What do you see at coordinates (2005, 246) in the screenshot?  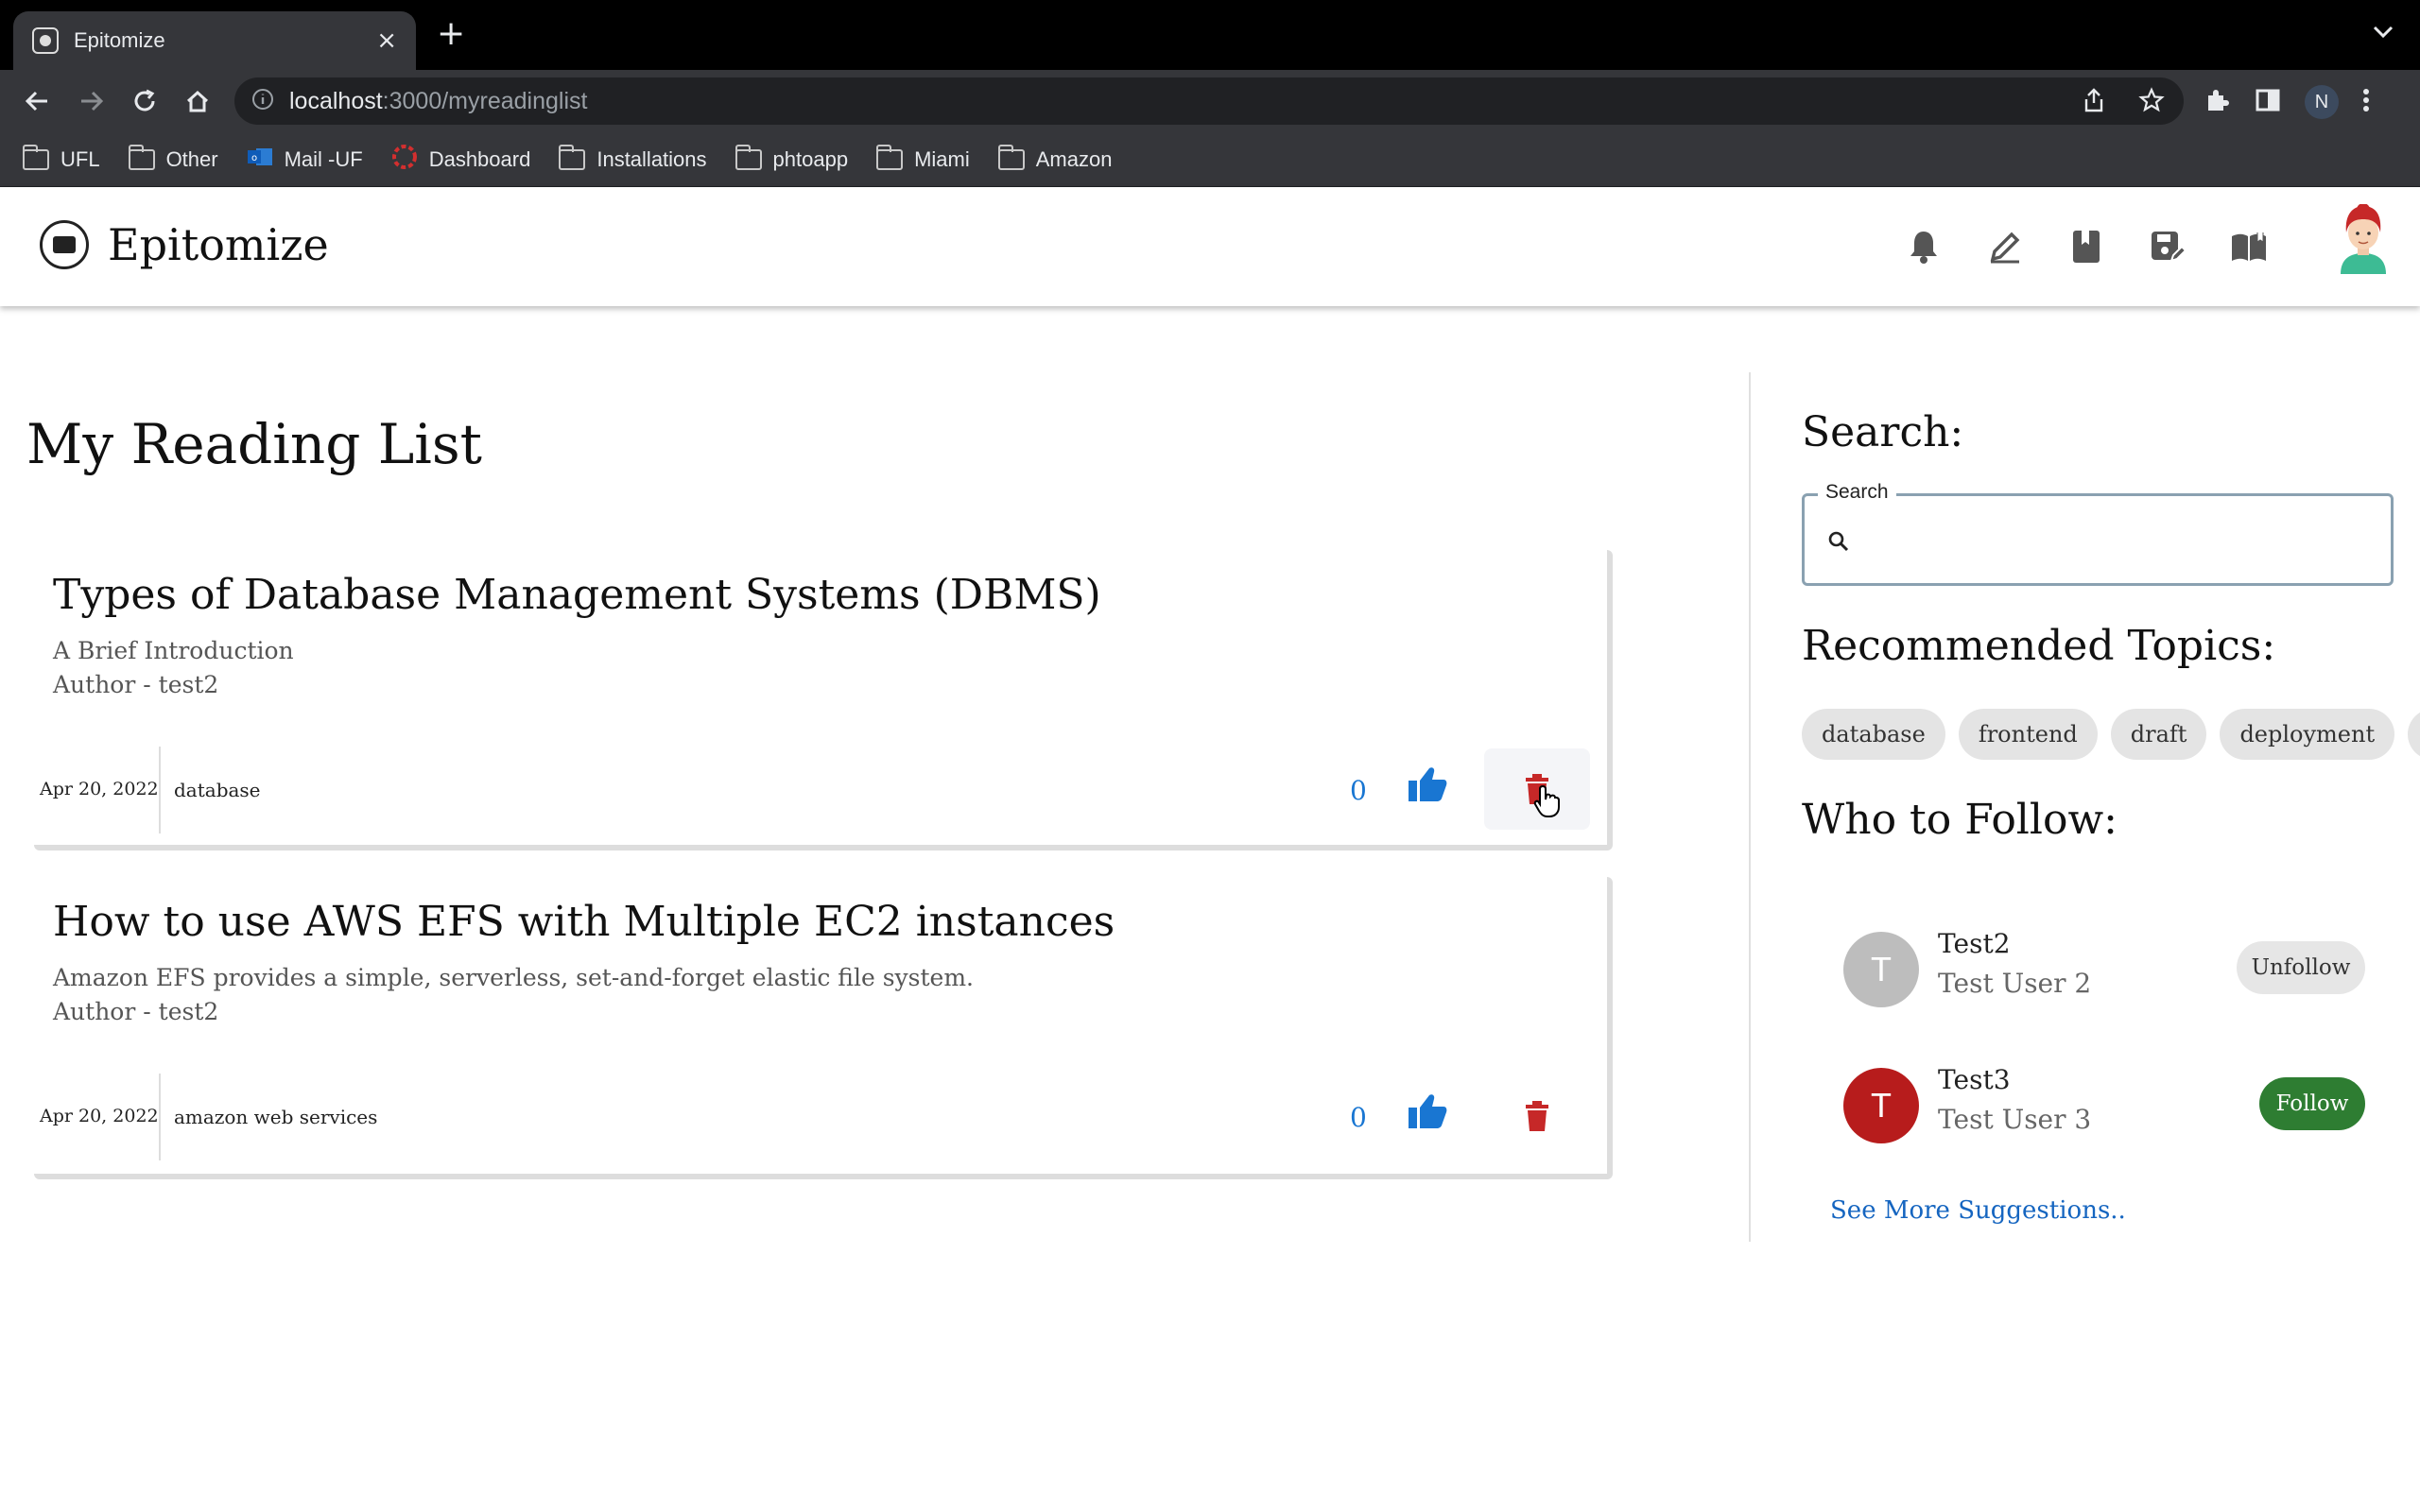 I see `pen-icon` at bounding box center [2005, 246].